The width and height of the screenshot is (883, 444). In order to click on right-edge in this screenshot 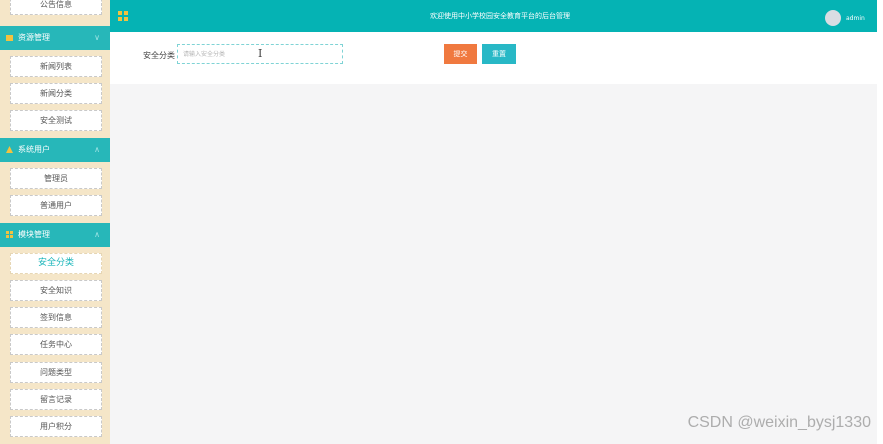, I will do `click(880, 222)`.